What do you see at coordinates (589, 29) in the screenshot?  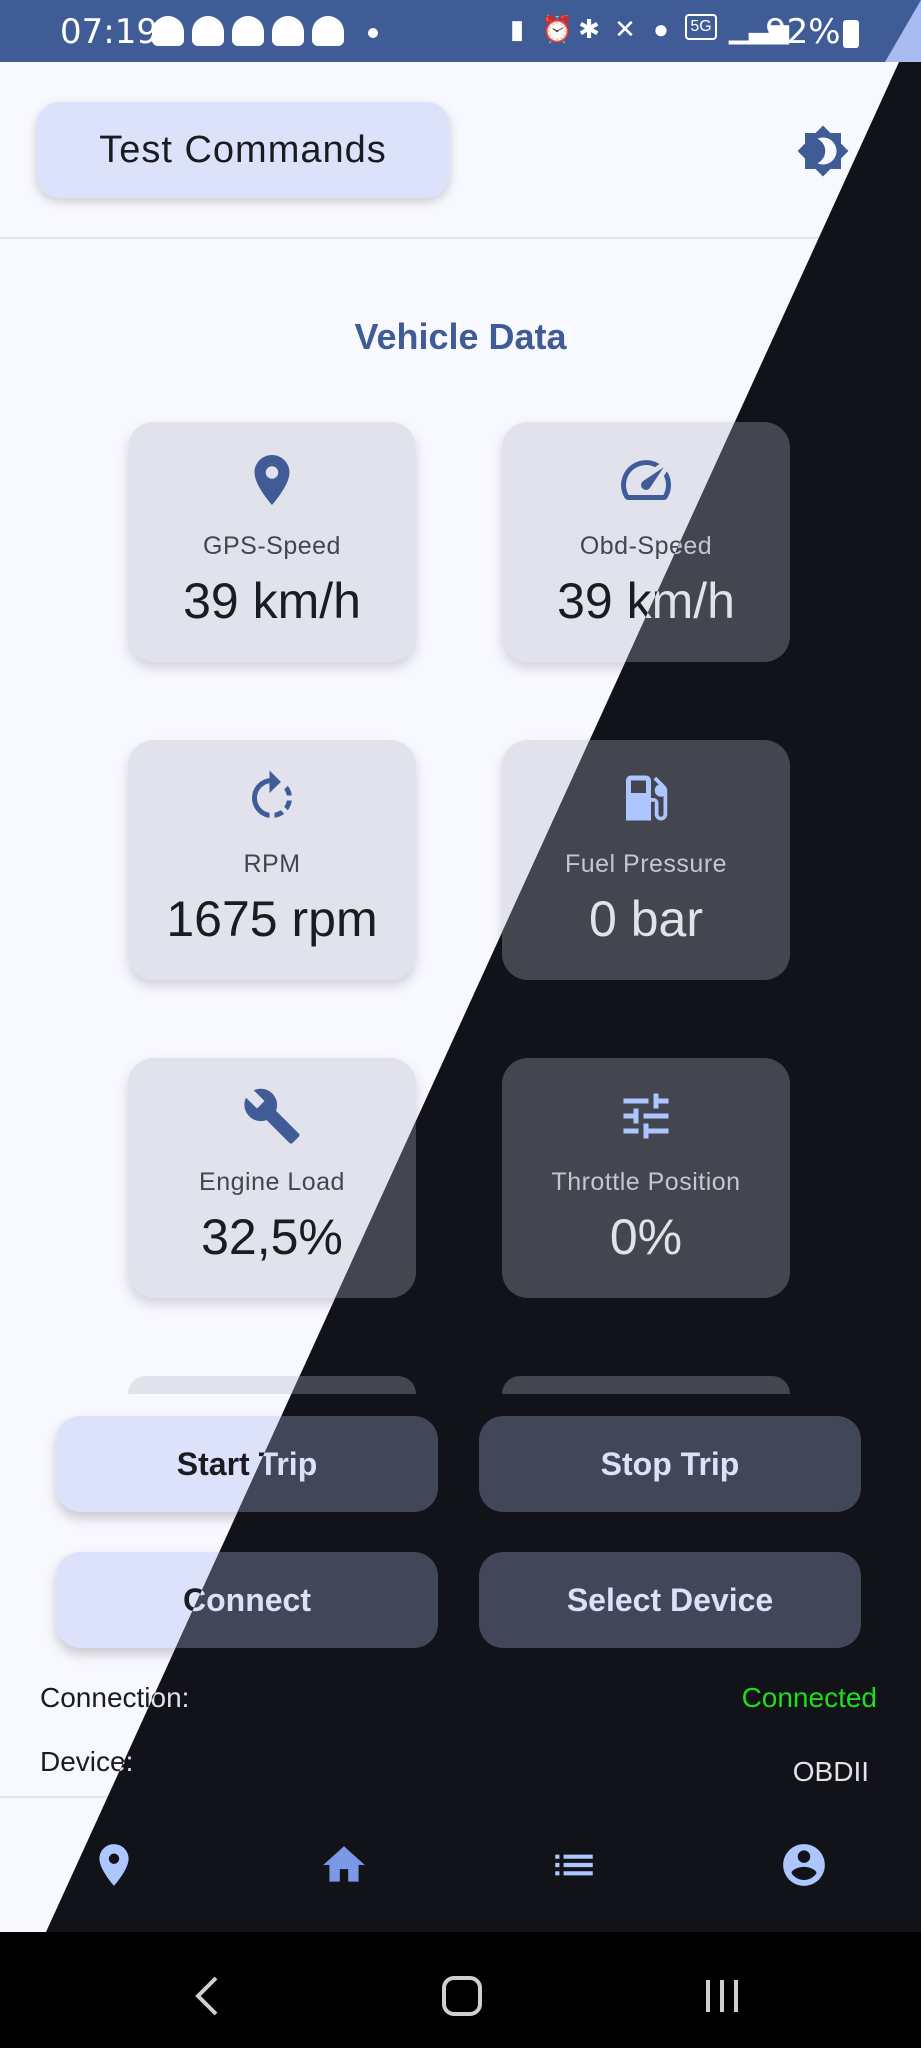 I see `bluetooth-icon: ✱` at bounding box center [589, 29].